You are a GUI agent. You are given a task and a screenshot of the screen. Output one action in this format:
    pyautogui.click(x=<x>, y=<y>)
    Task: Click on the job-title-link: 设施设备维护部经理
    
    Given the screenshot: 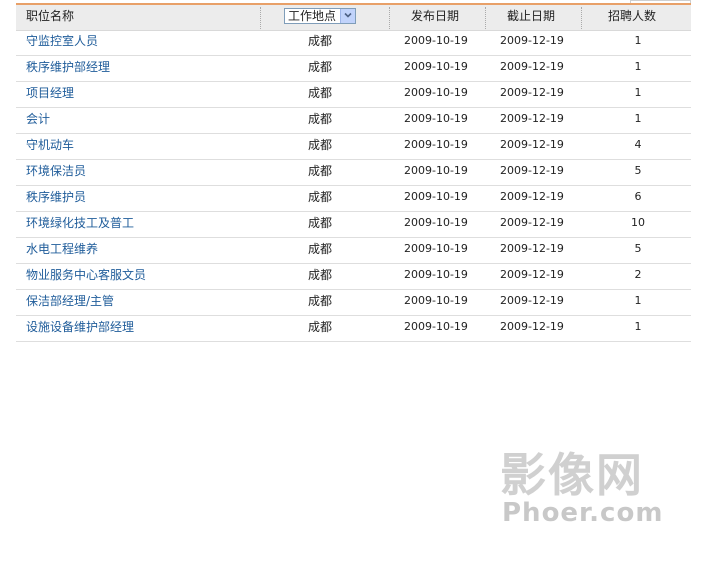 What is the action you would take?
    pyautogui.click(x=80, y=328)
    